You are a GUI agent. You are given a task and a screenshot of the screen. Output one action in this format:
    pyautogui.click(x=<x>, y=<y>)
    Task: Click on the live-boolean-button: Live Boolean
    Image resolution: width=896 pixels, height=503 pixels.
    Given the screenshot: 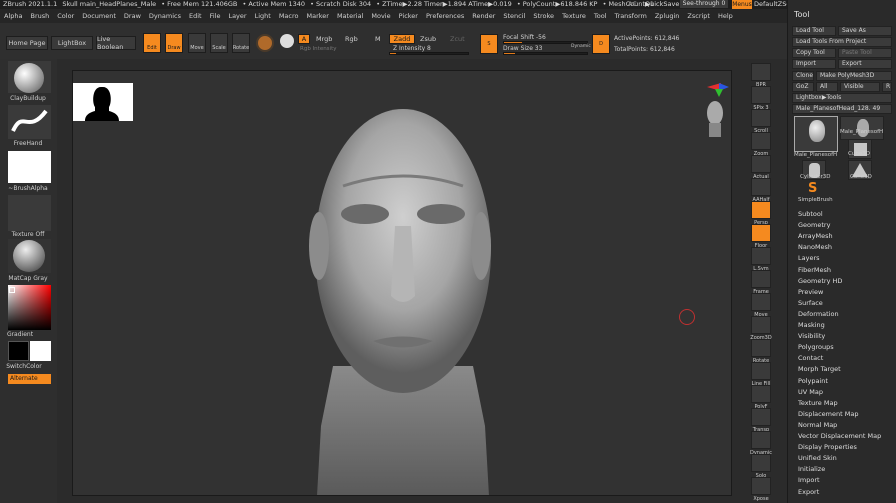 What is the action you would take?
    pyautogui.click(x=116, y=43)
    